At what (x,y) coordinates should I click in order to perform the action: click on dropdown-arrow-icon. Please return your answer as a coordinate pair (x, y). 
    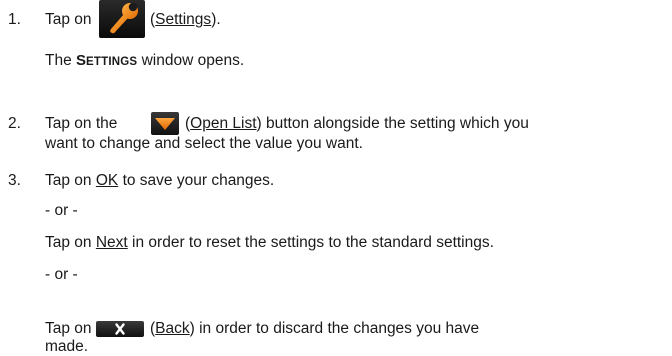
    Looking at the image, I should click on (165, 124).